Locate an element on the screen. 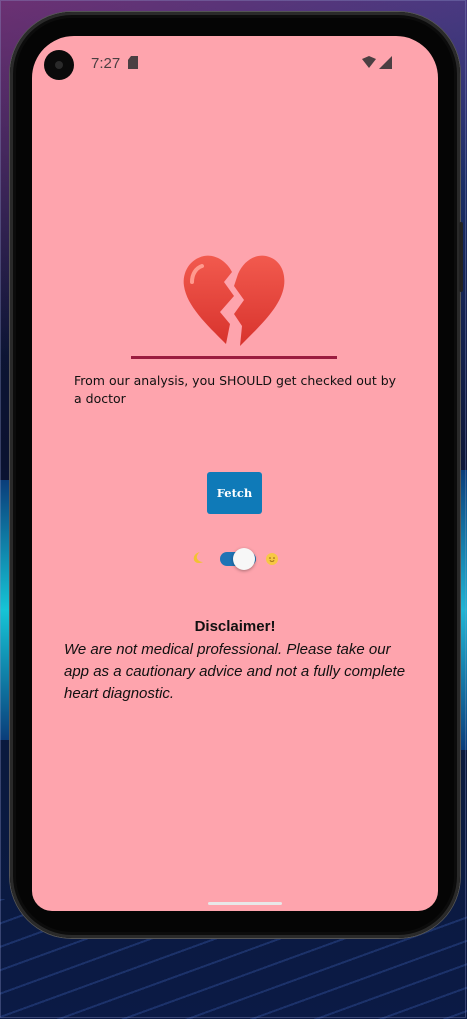 This screenshot has width=467, height=1019. signal-icon is located at coordinates (385, 62).